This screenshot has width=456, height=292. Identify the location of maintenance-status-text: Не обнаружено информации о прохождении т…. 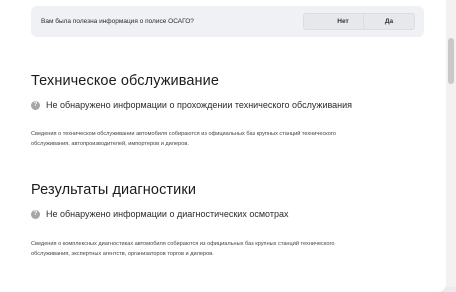
(199, 105).